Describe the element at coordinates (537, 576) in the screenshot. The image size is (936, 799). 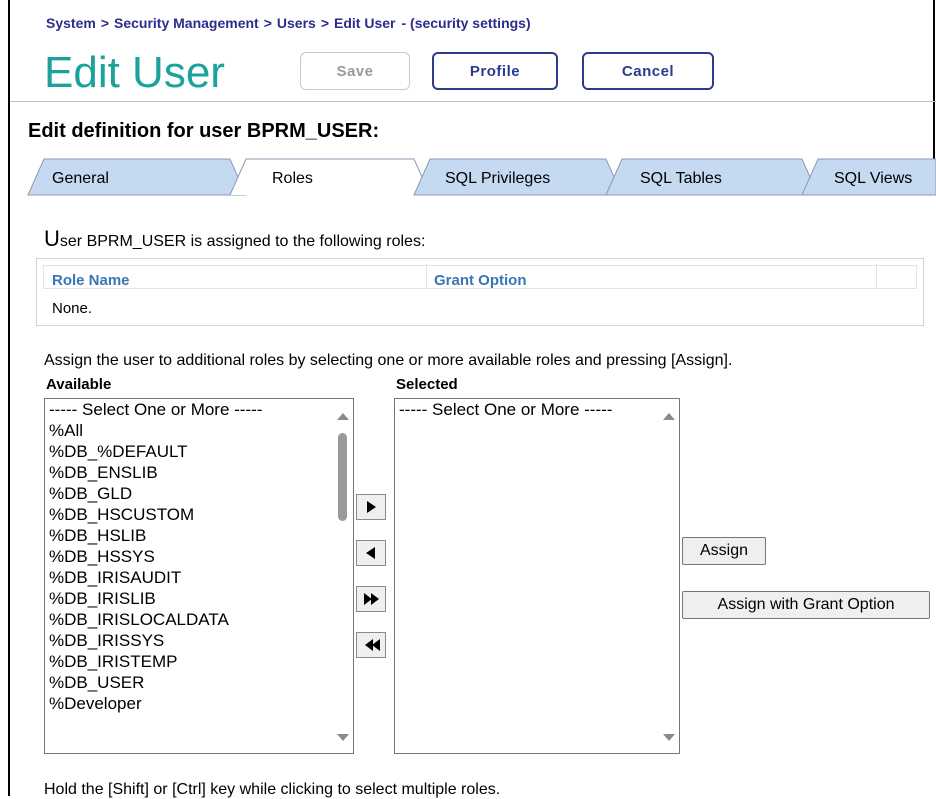
I see `selected-roles-list: ----- Select One or More -----` at that location.